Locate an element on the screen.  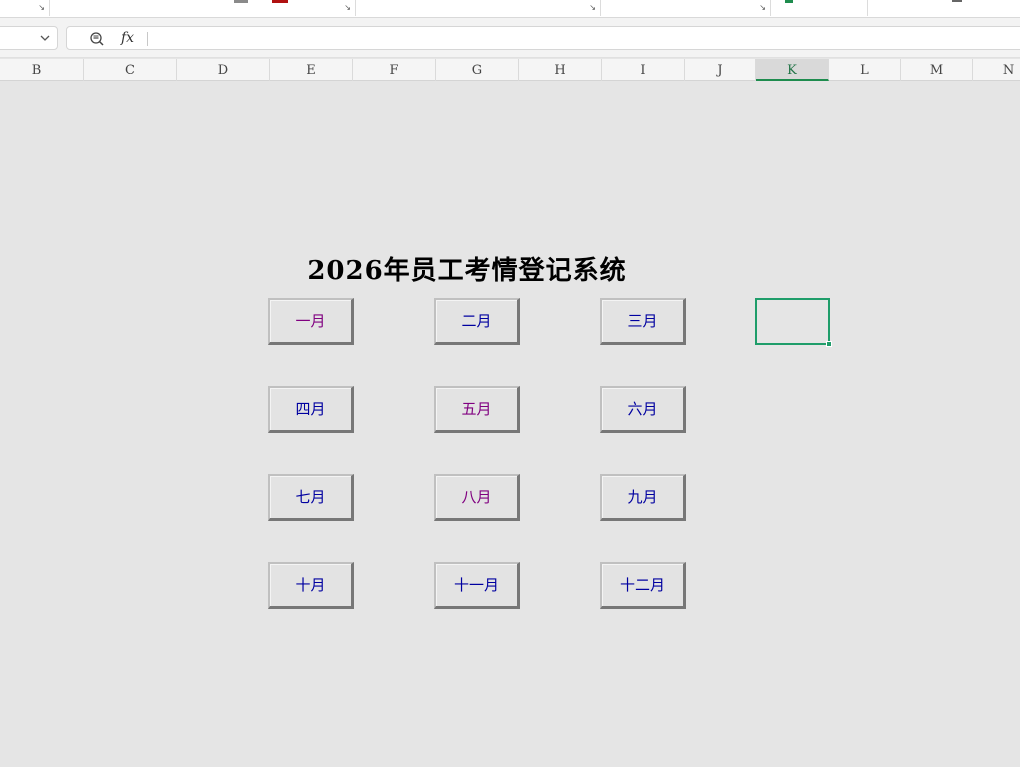
month-button-mar: 三月 is located at coordinates (643, 321).